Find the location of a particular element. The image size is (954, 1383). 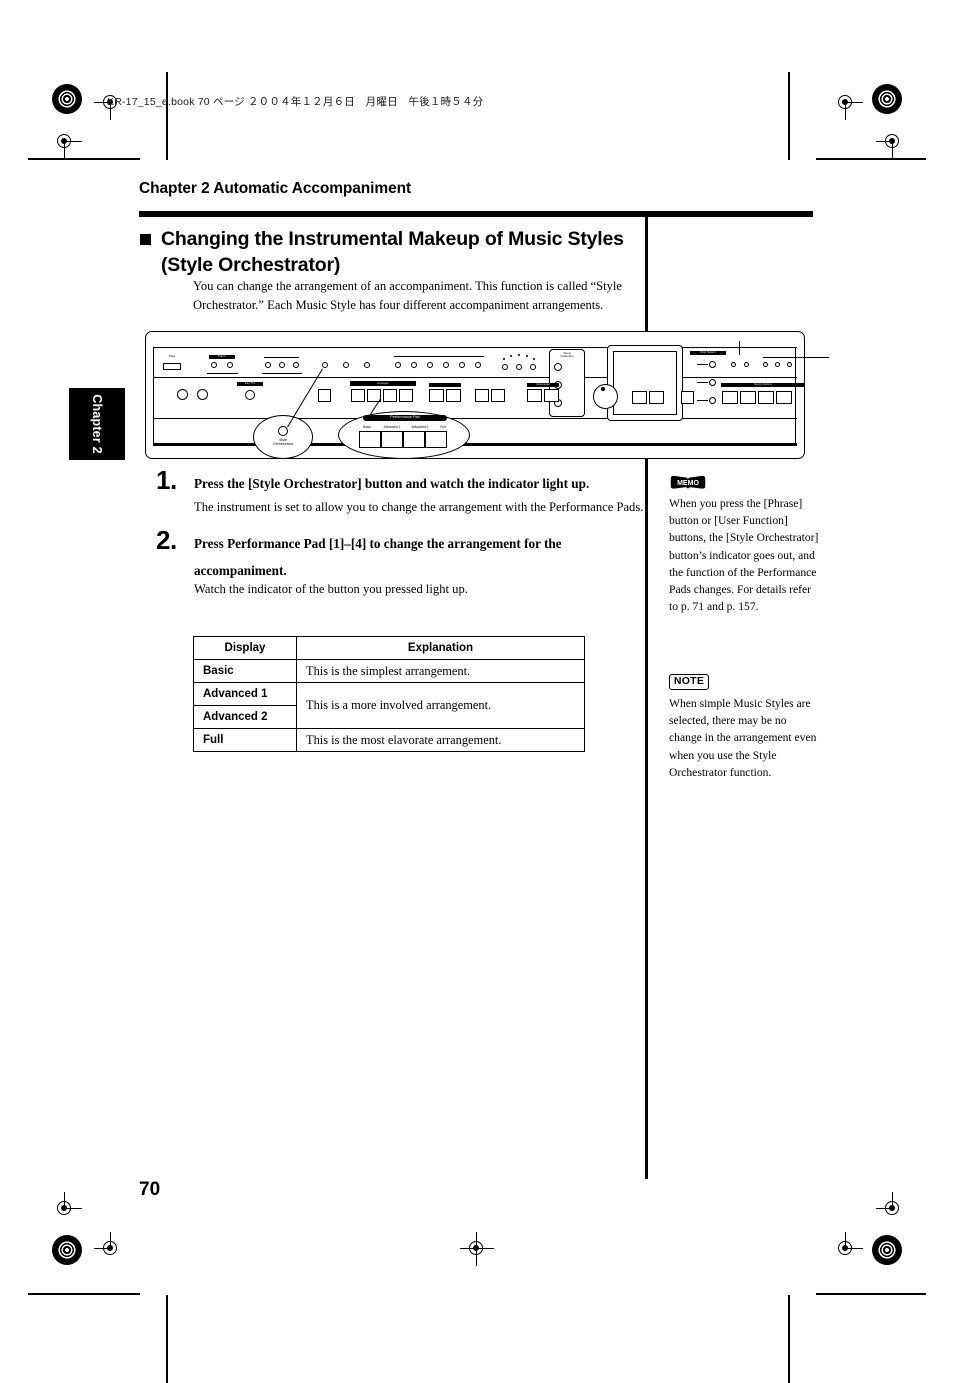

table-cell-display-advanced-2: Advanced 2 is located at coordinates (245, 717).